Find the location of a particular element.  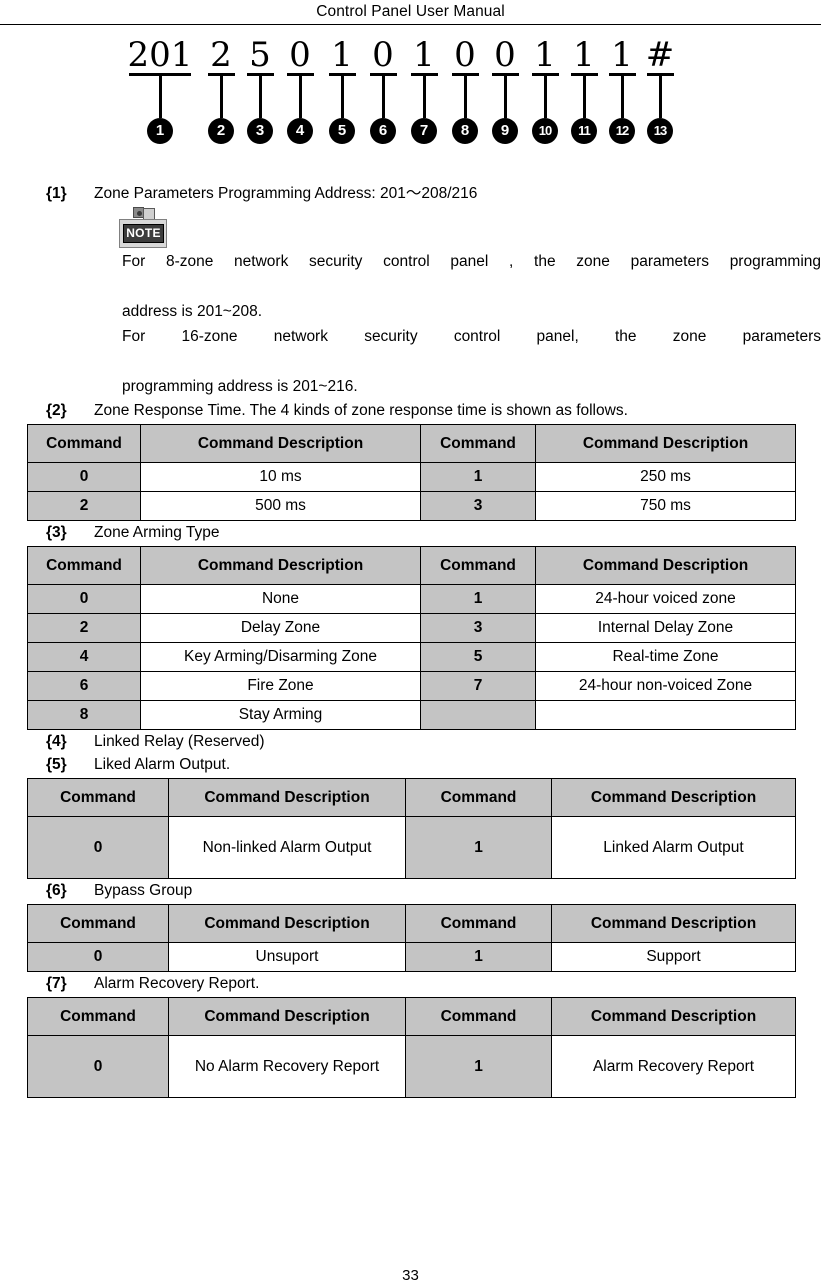

command-description-cell: Delay Zone is located at coordinates (280, 628).